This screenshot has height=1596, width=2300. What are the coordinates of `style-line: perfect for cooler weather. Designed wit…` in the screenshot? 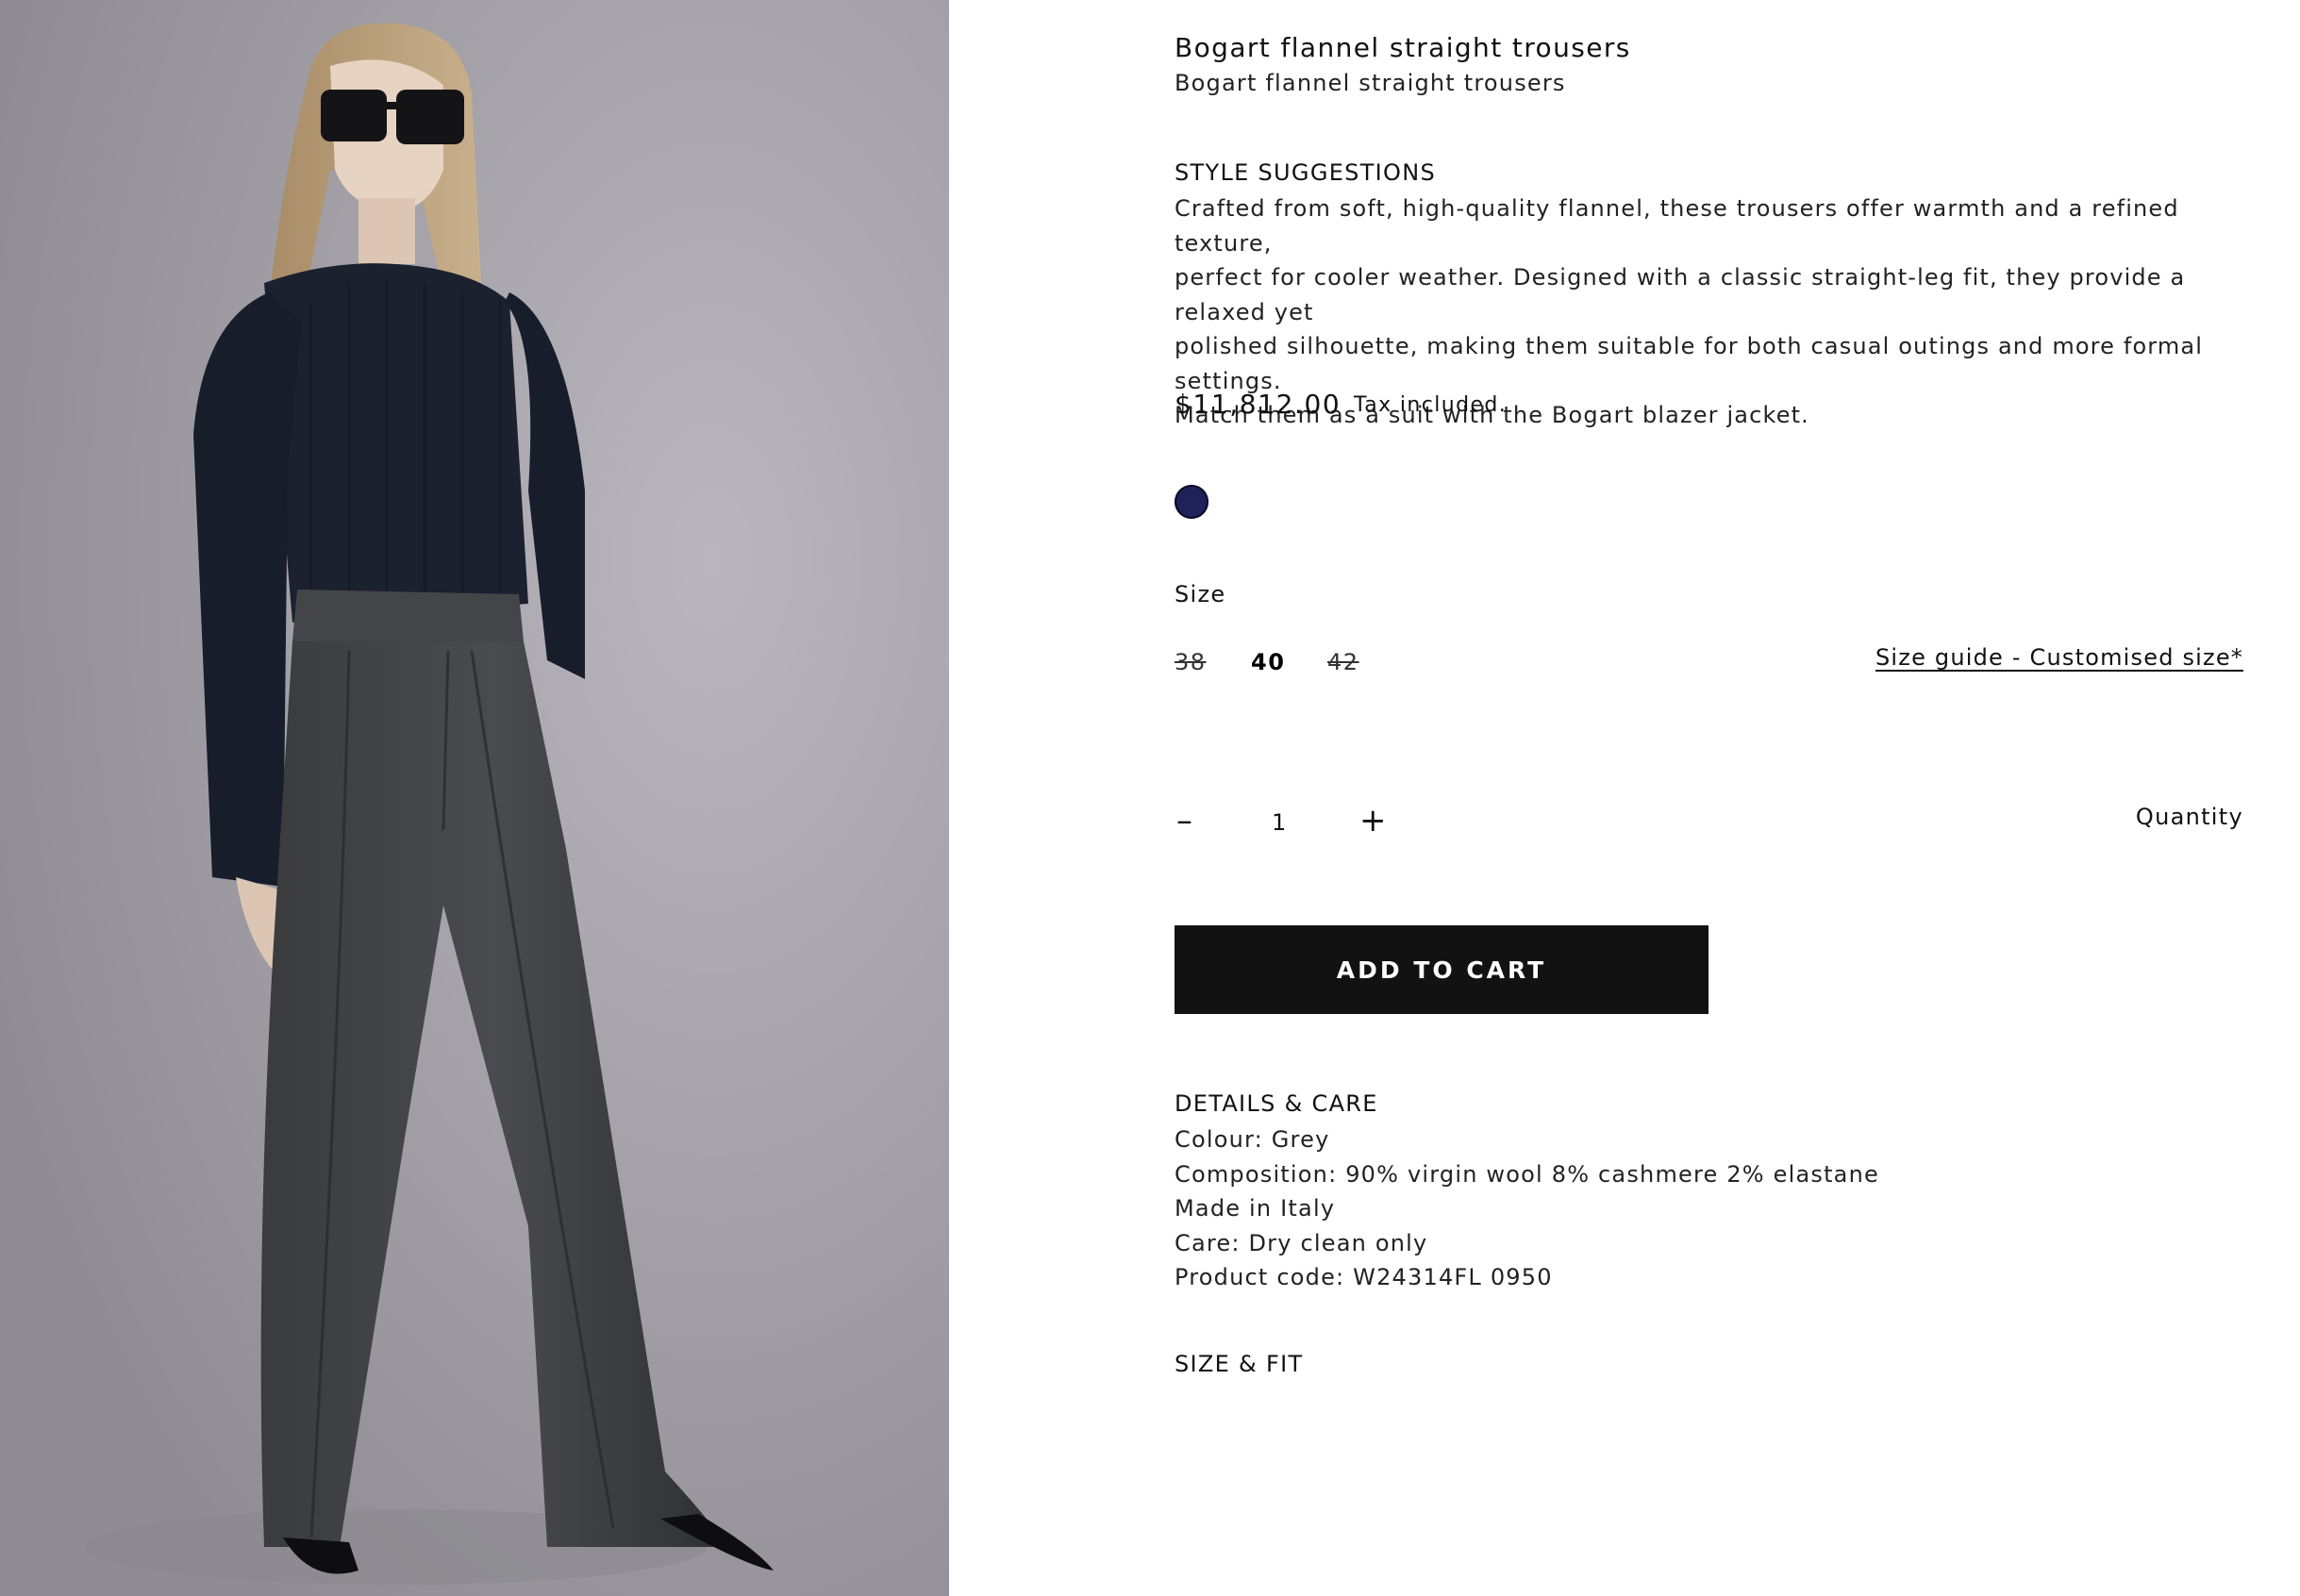 It's located at (1681, 294).